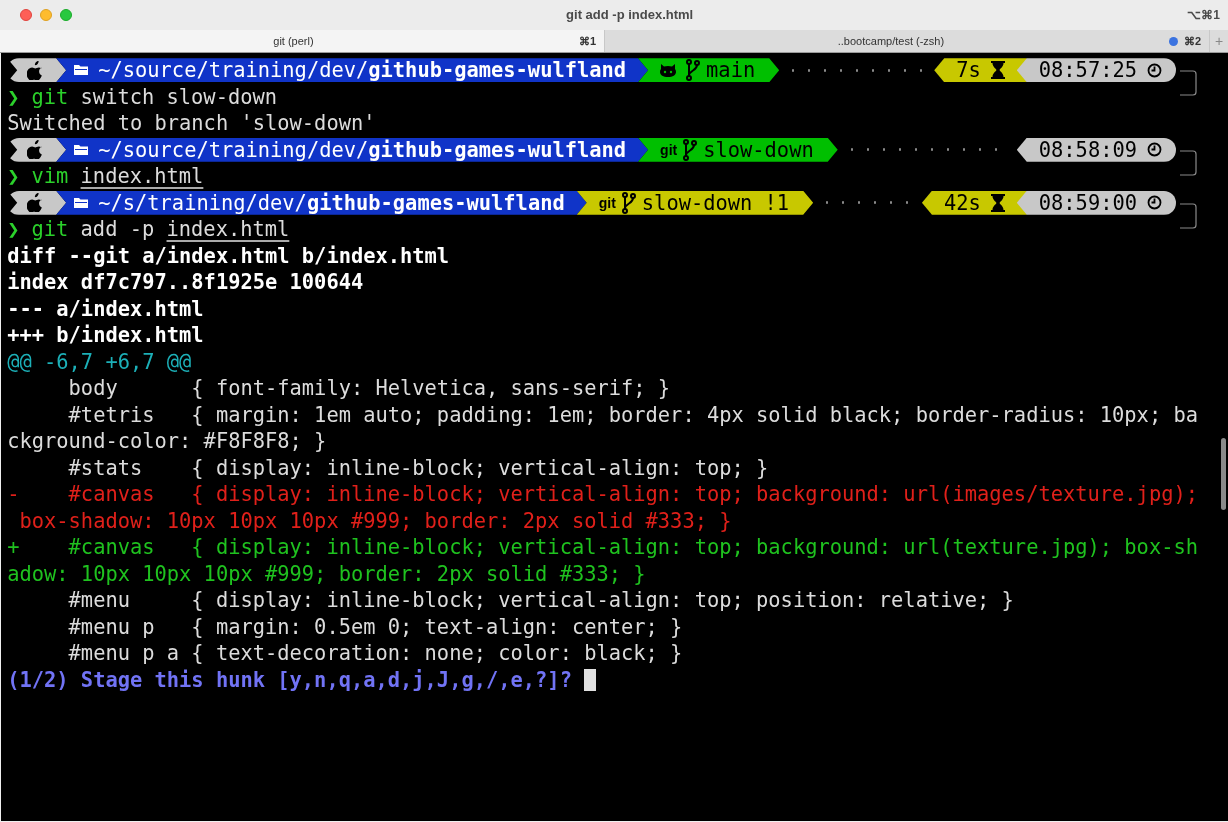 The height and width of the screenshot is (822, 1228). What do you see at coordinates (99, 361) in the screenshot?
I see `hunk-header: @@ -6,7 +6,7 @@` at bounding box center [99, 361].